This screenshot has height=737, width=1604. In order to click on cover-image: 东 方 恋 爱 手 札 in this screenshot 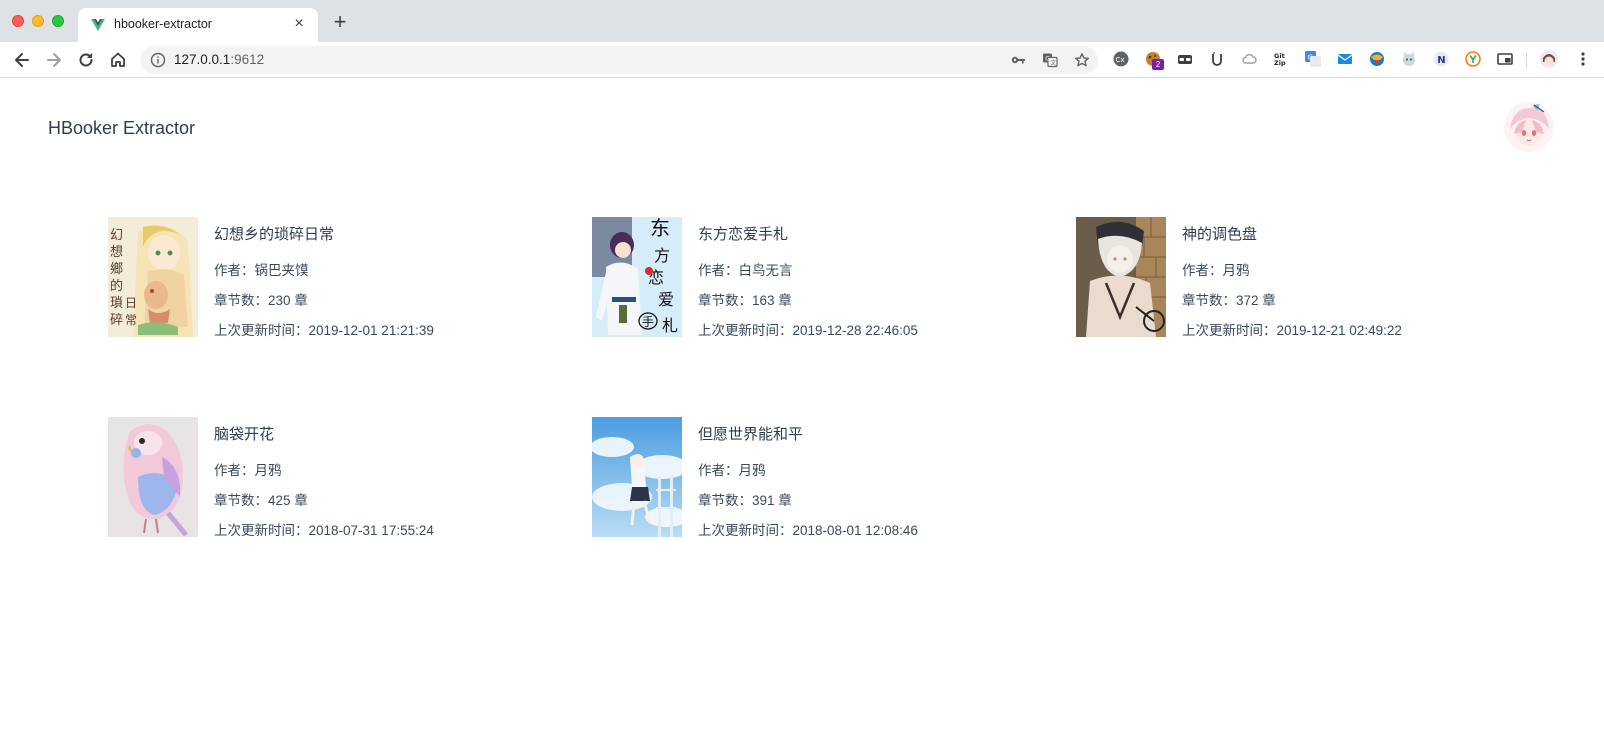, I will do `click(637, 277)`.